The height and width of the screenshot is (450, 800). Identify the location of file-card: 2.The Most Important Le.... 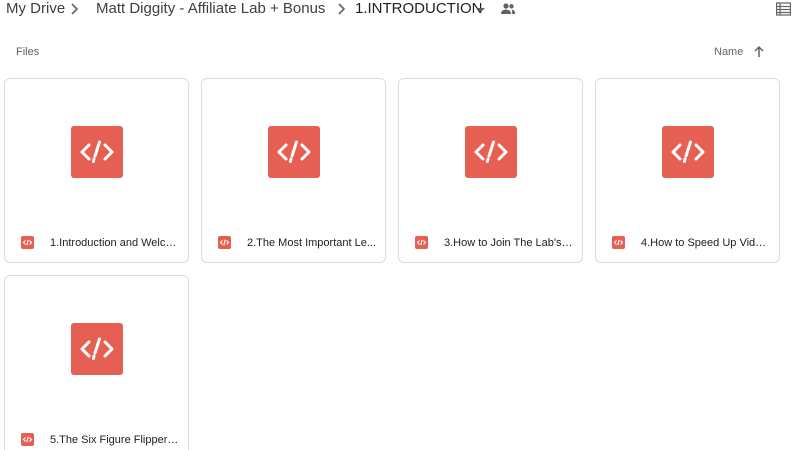
(293, 170).